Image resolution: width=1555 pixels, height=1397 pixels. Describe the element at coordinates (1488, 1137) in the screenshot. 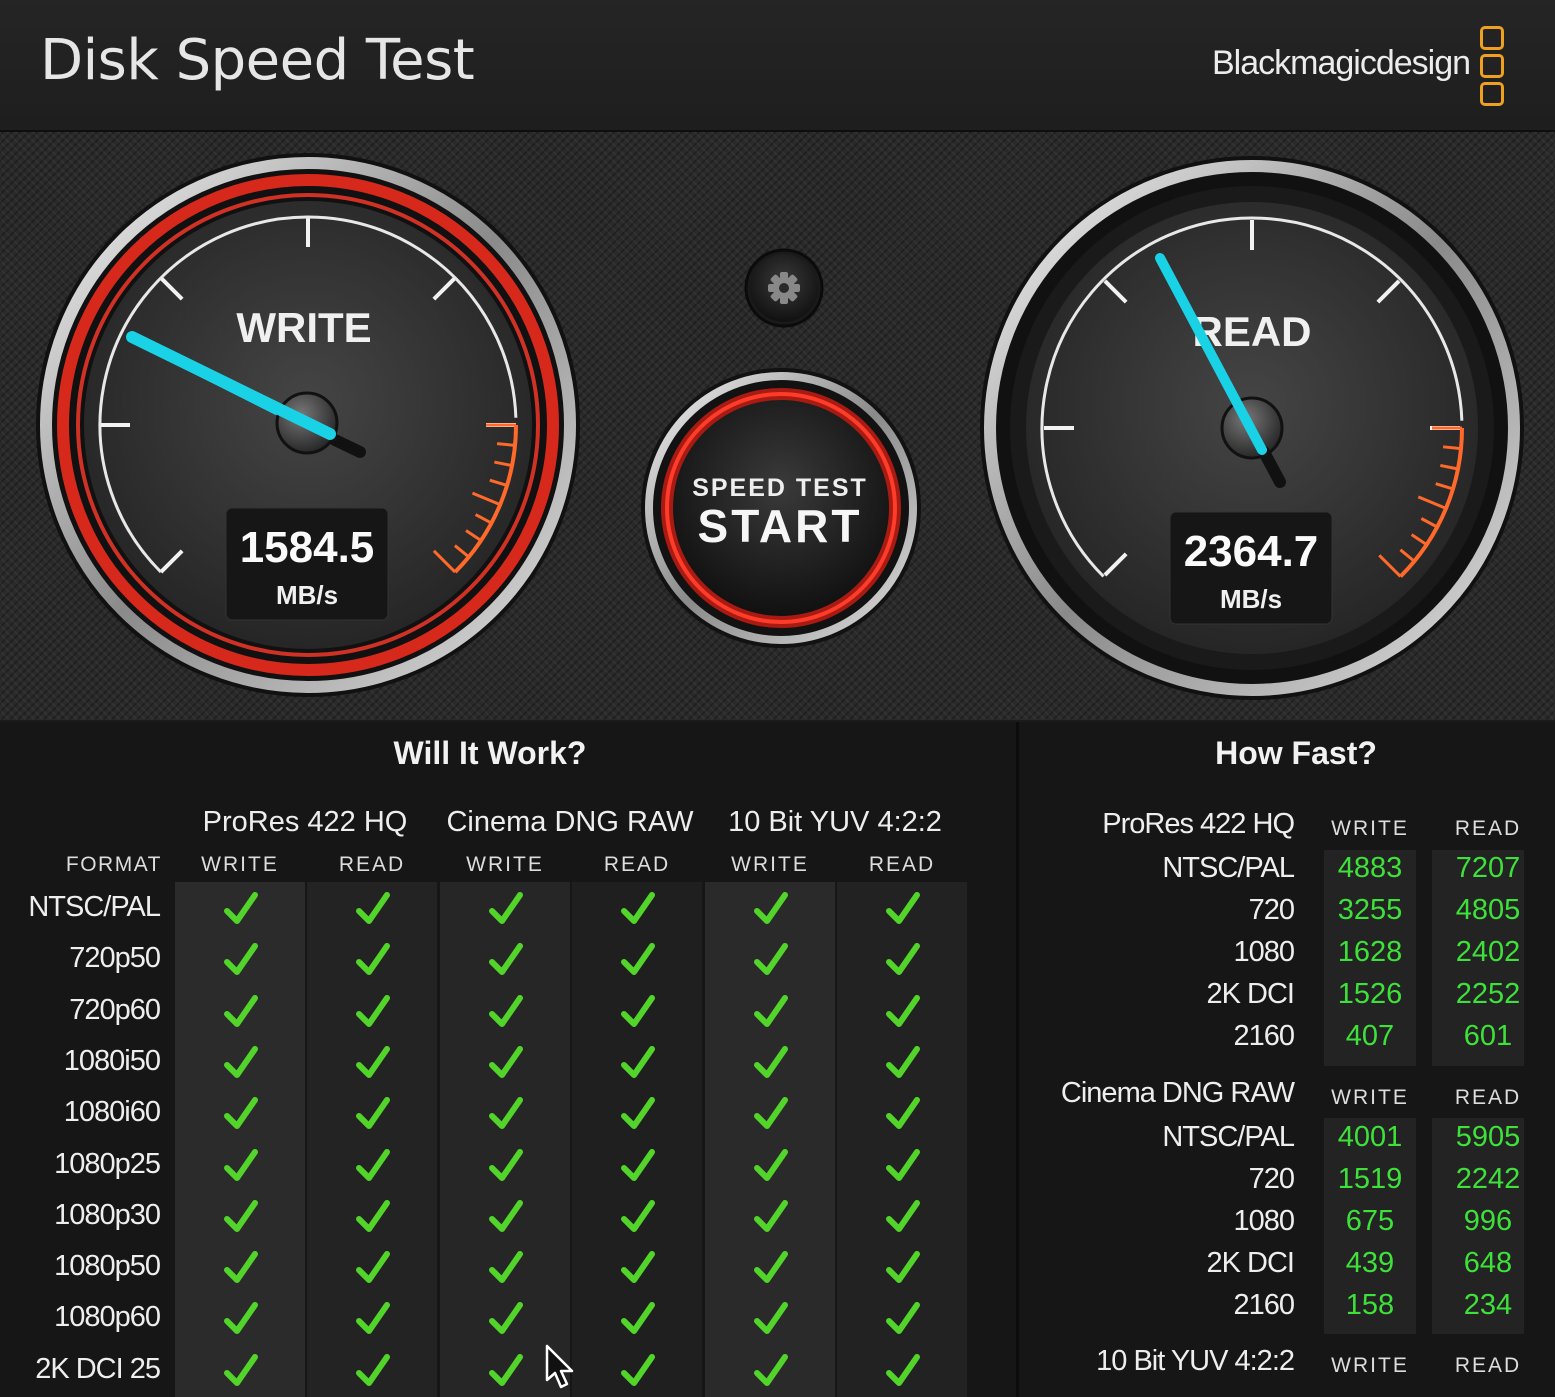

I see `how-fast-read-value: 5905` at that location.